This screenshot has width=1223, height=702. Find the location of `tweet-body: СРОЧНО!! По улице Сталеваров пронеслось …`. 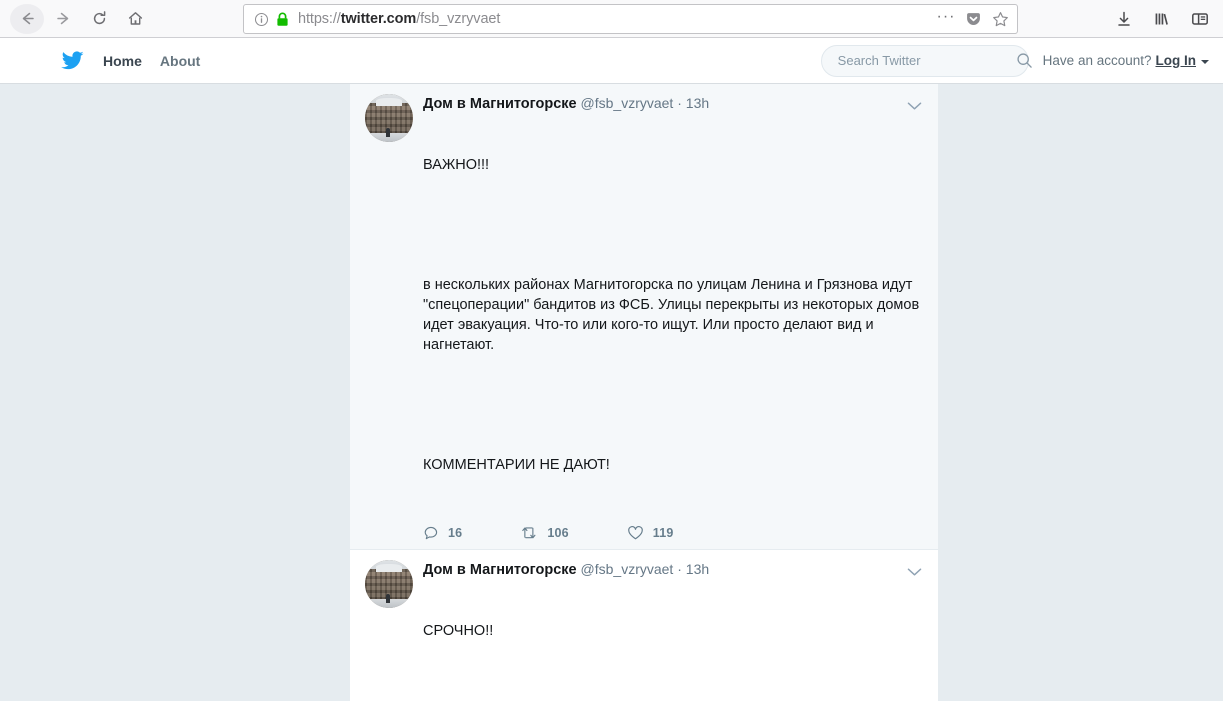

tweet-body: СРОЧНО!! По улице Сталеваров пронеслось … is located at coordinates (673, 641).